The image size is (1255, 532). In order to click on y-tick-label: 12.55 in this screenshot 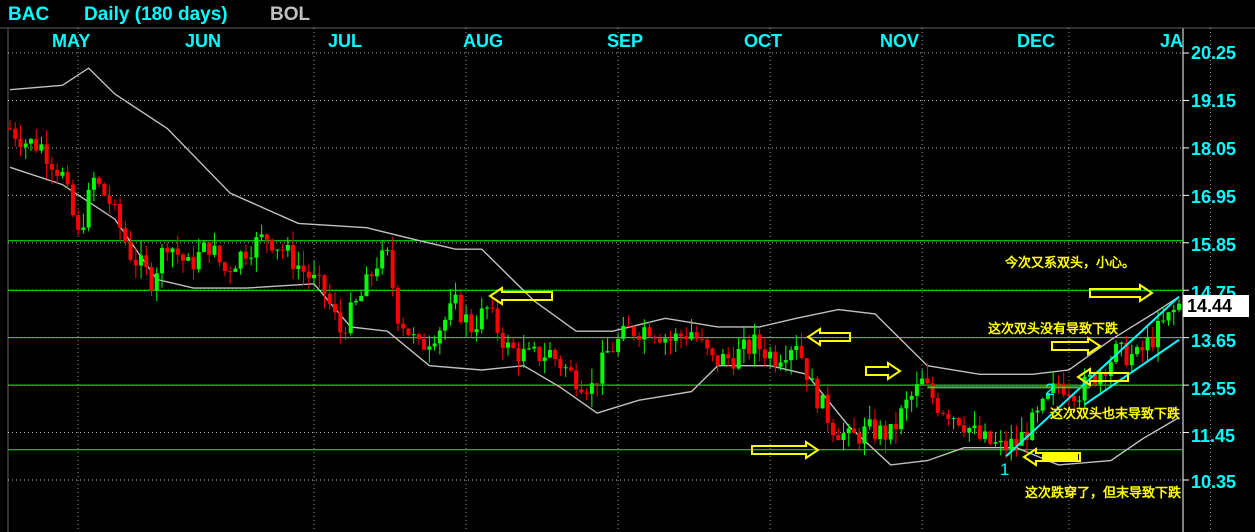, I will do `click(1214, 389)`.